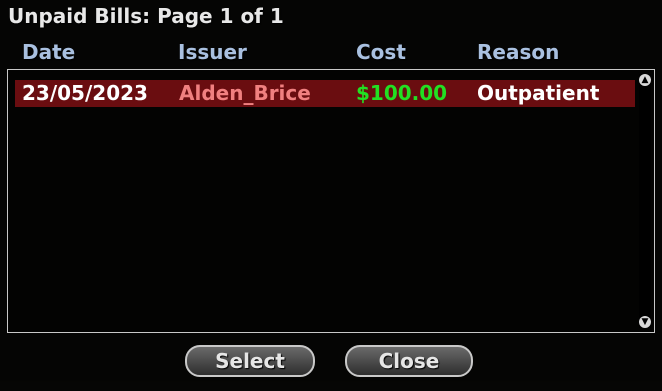  Describe the element at coordinates (402, 93) in the screenshot. I see `bill-cost: $100.00` at that location.